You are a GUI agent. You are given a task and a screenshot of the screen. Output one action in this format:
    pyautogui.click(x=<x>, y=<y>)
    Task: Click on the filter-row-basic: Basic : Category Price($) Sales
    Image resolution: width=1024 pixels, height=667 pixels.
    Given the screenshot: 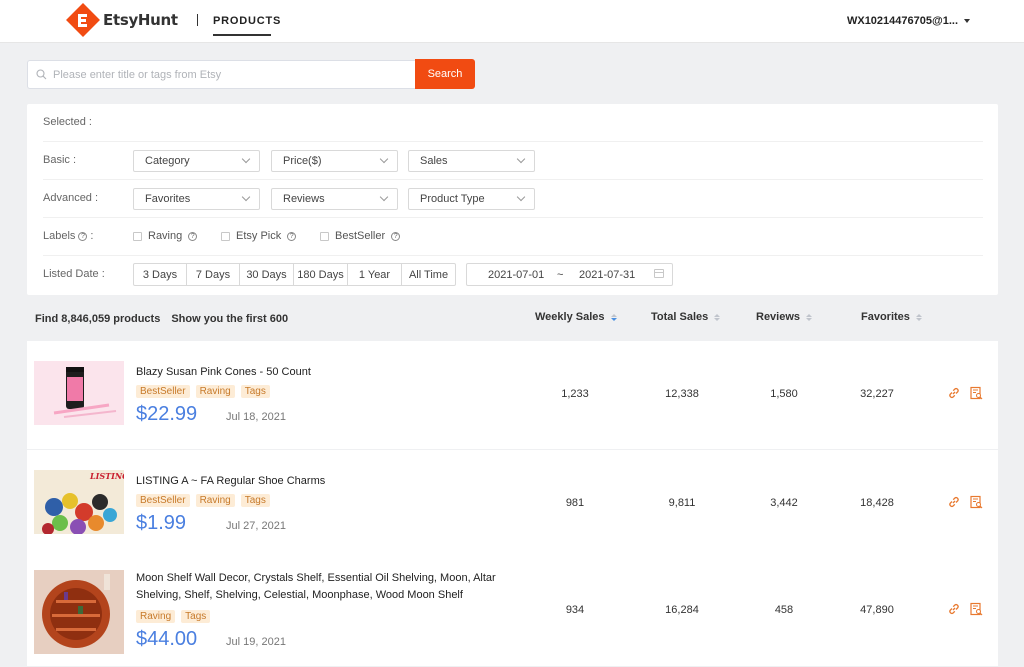 What is the action you would take?
    pyautogui.click(x=513, y=161)
    